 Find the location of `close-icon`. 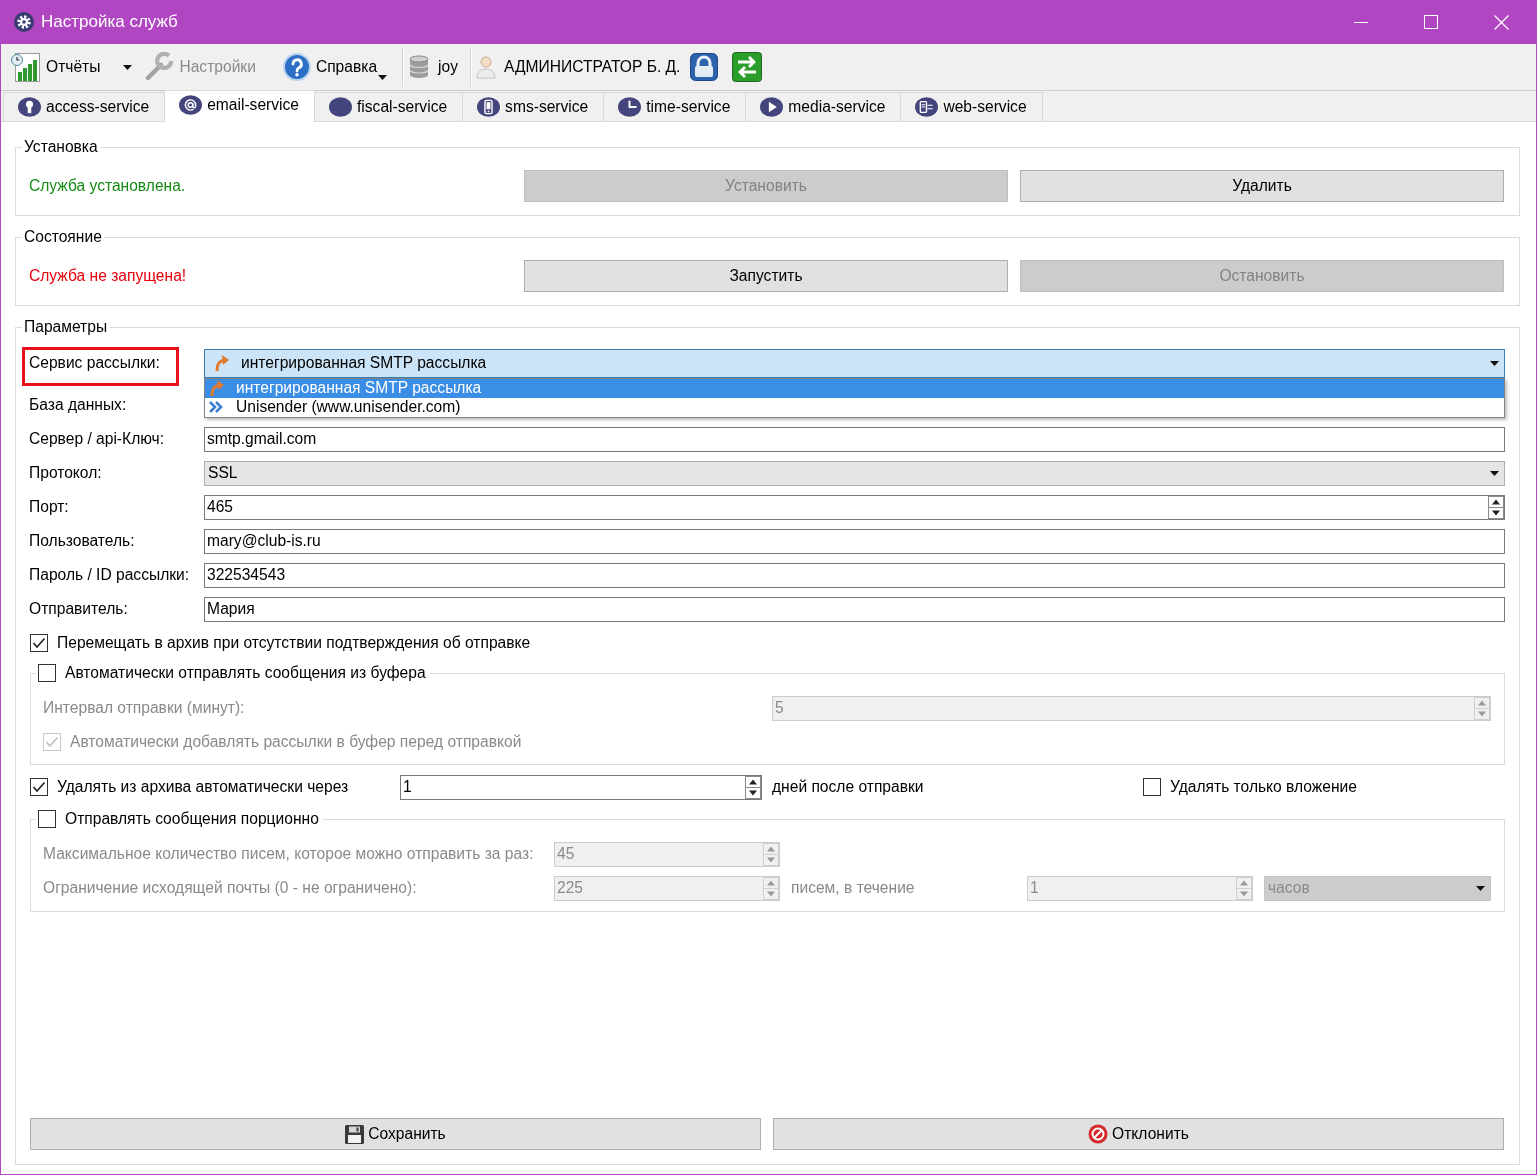

close-icon is located at coordinates (1501, 22).